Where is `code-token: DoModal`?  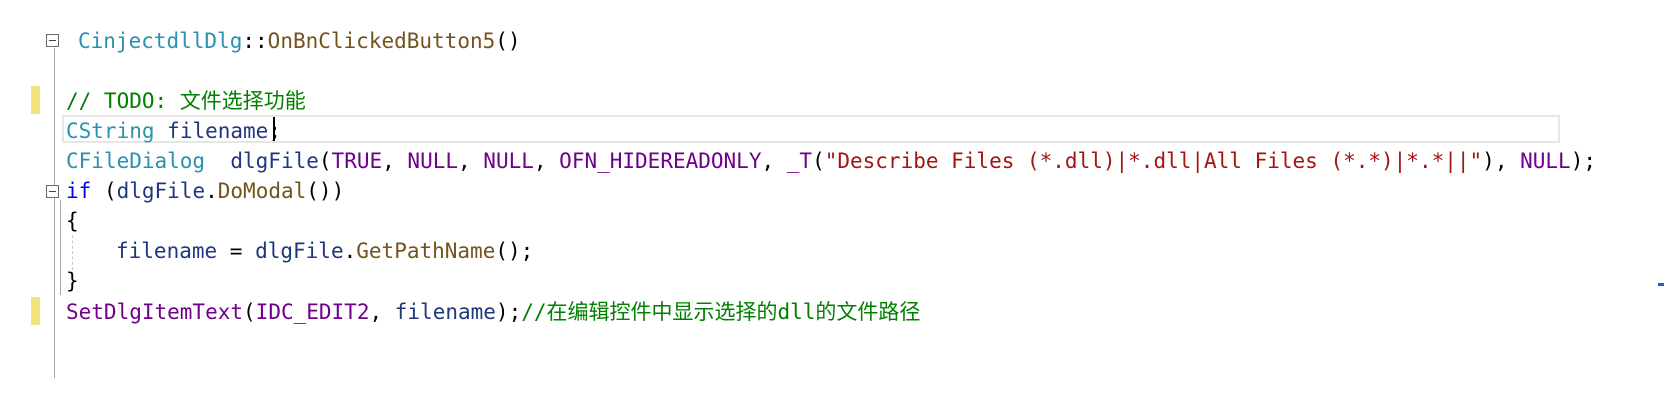
code-token: DoModal is located at coordinates (262, 191).